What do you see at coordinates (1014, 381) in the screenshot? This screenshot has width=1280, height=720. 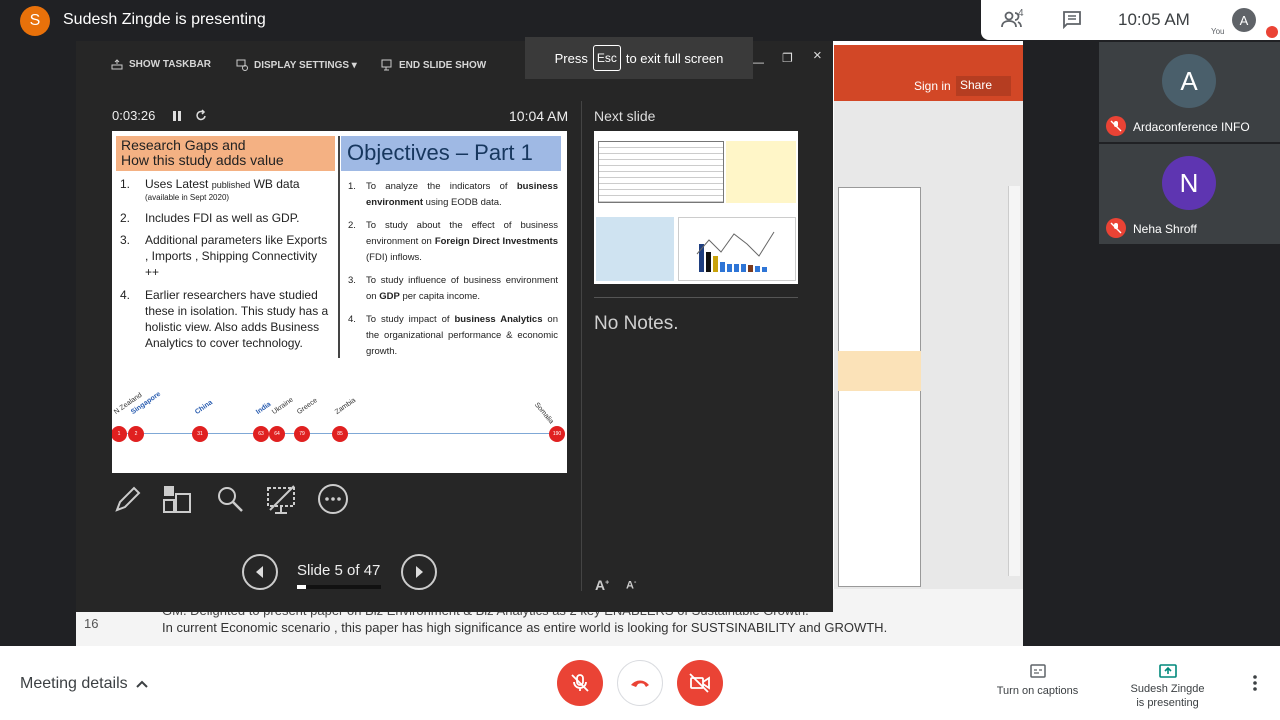 I see `ppt-scrollbar` at bounding box center [1014, 381].